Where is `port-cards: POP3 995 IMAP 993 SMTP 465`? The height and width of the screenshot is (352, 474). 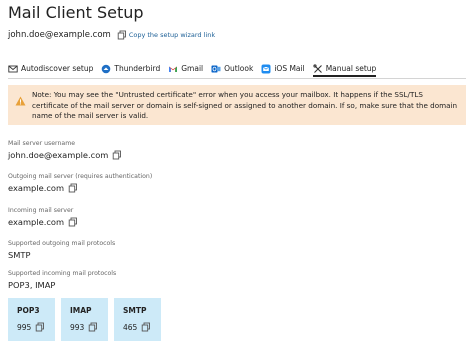
port-cards: POP3 995 IMAP 993 SMTP 465 is located at coordinates (87, 319).